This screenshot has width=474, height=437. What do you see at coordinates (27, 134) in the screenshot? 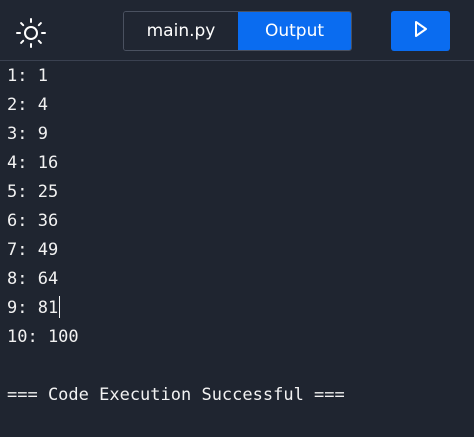
I see `output-line: 3: 9` at bounding box center [27, 134].